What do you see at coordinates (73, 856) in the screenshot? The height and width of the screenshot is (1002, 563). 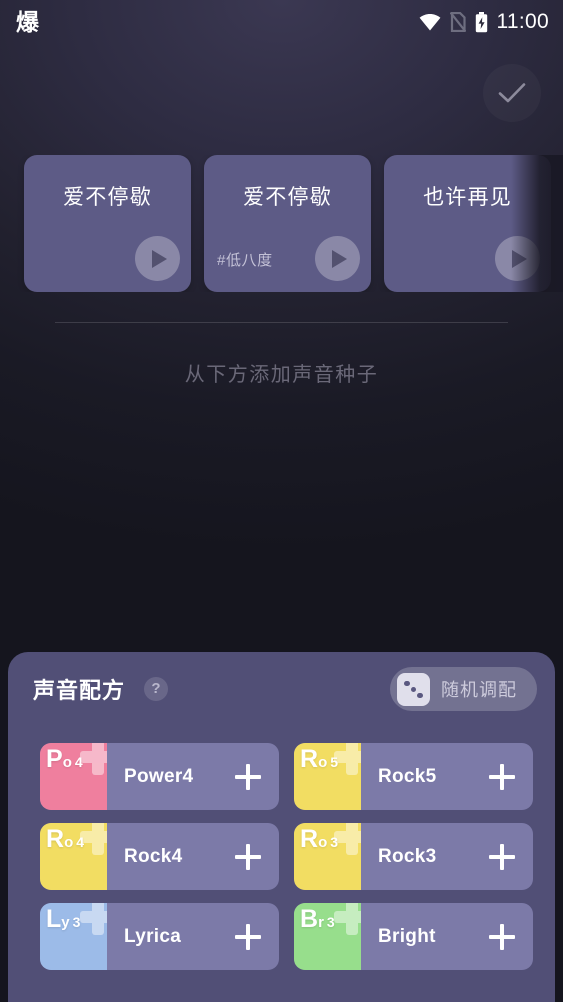 I see `chip-thumbnail: Ro 4` at bounding box center [73, 856].